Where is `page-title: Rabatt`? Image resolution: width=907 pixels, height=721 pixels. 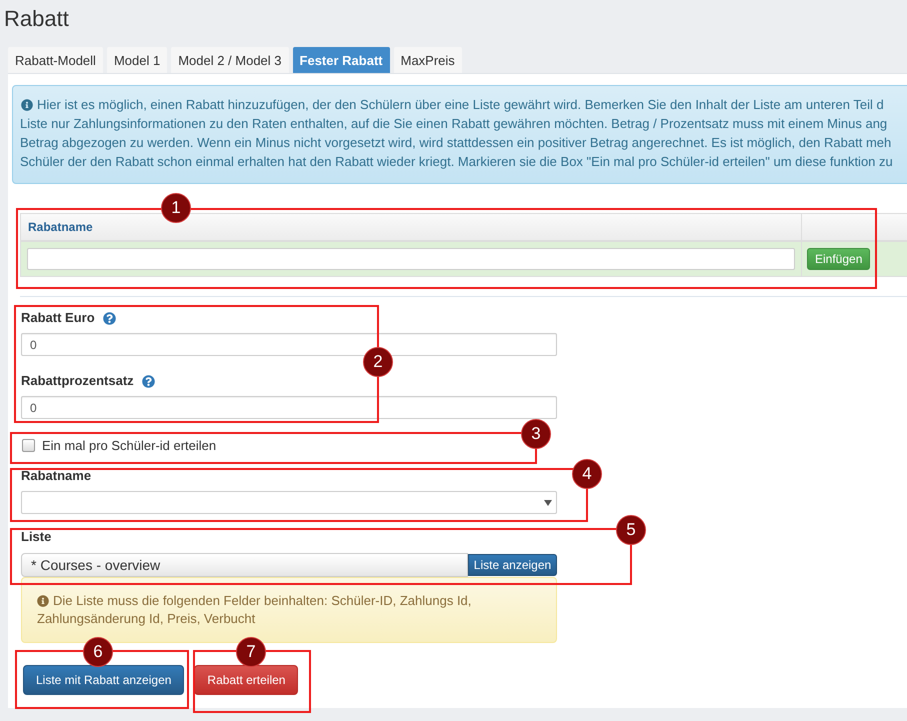 page-title: Rabatt is located at coordinates (36, 19).